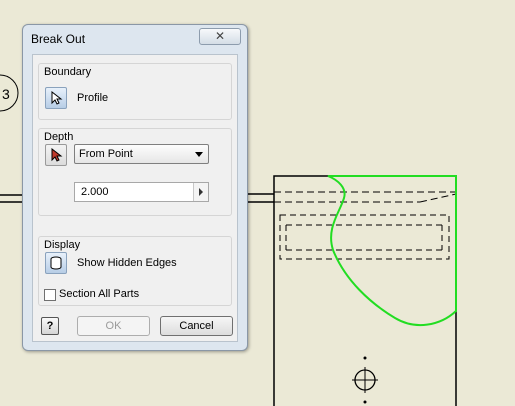  I want to click on cylinder-icon, so click(56, 263).